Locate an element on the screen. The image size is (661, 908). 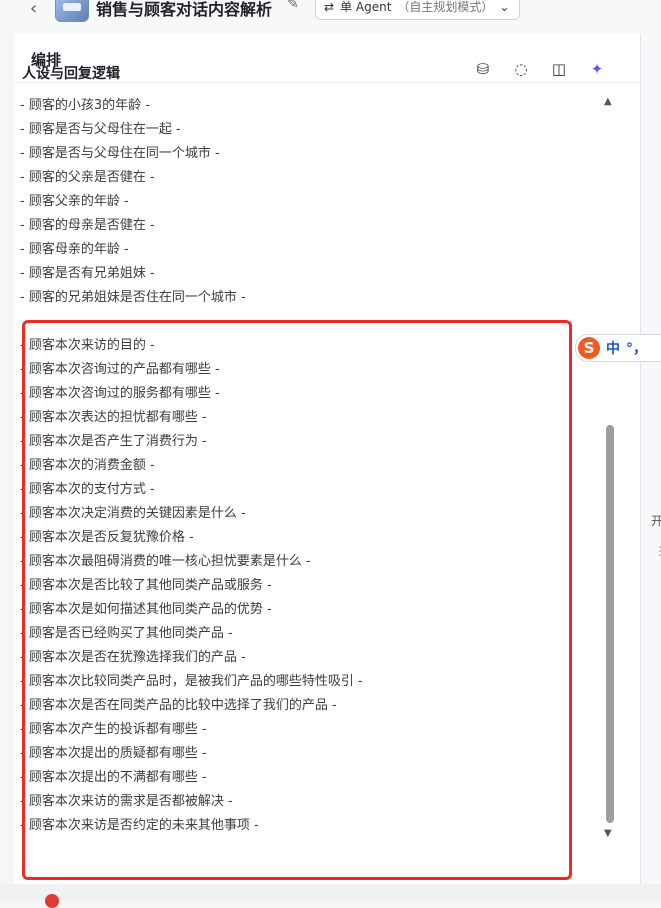
ime-punctuation-toggle: °， is located at coordinates (636, 348).